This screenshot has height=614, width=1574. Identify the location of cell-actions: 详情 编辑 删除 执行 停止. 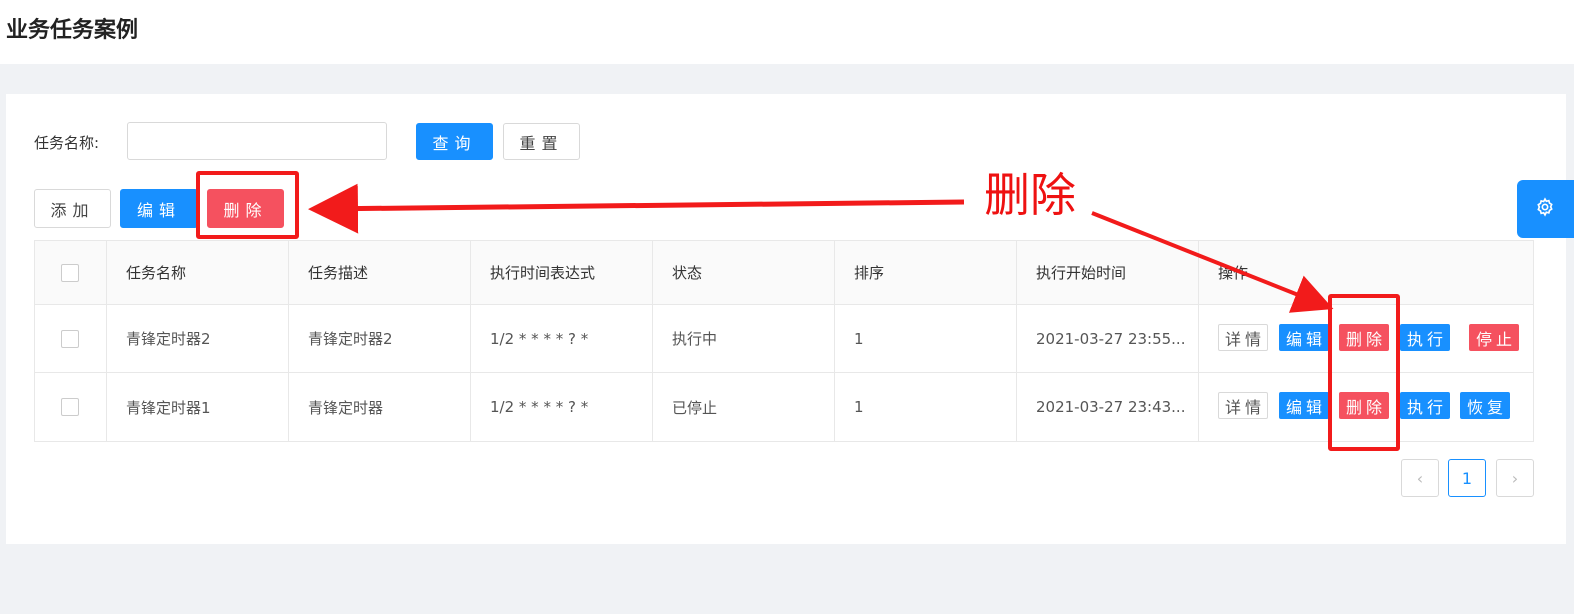
(1366, 338).